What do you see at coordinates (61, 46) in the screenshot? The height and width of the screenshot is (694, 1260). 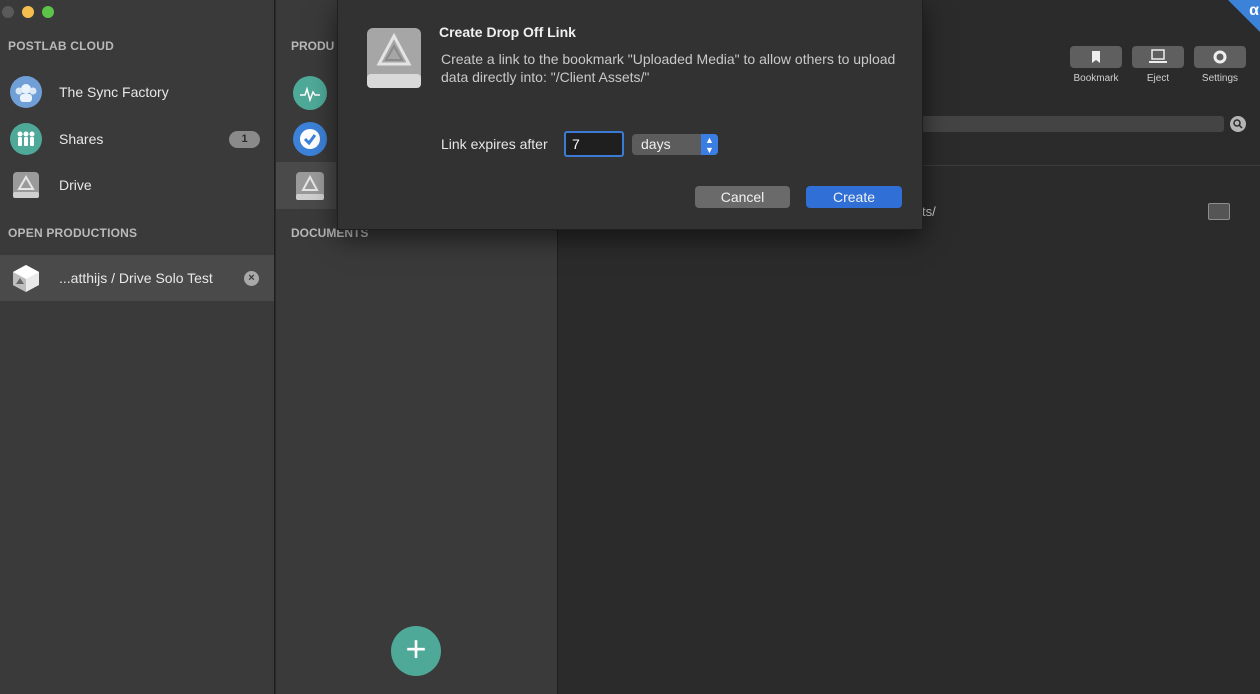 I see `section-postlab-cloud: POSTLAB CLOUD` at bounding box center [61, 46].